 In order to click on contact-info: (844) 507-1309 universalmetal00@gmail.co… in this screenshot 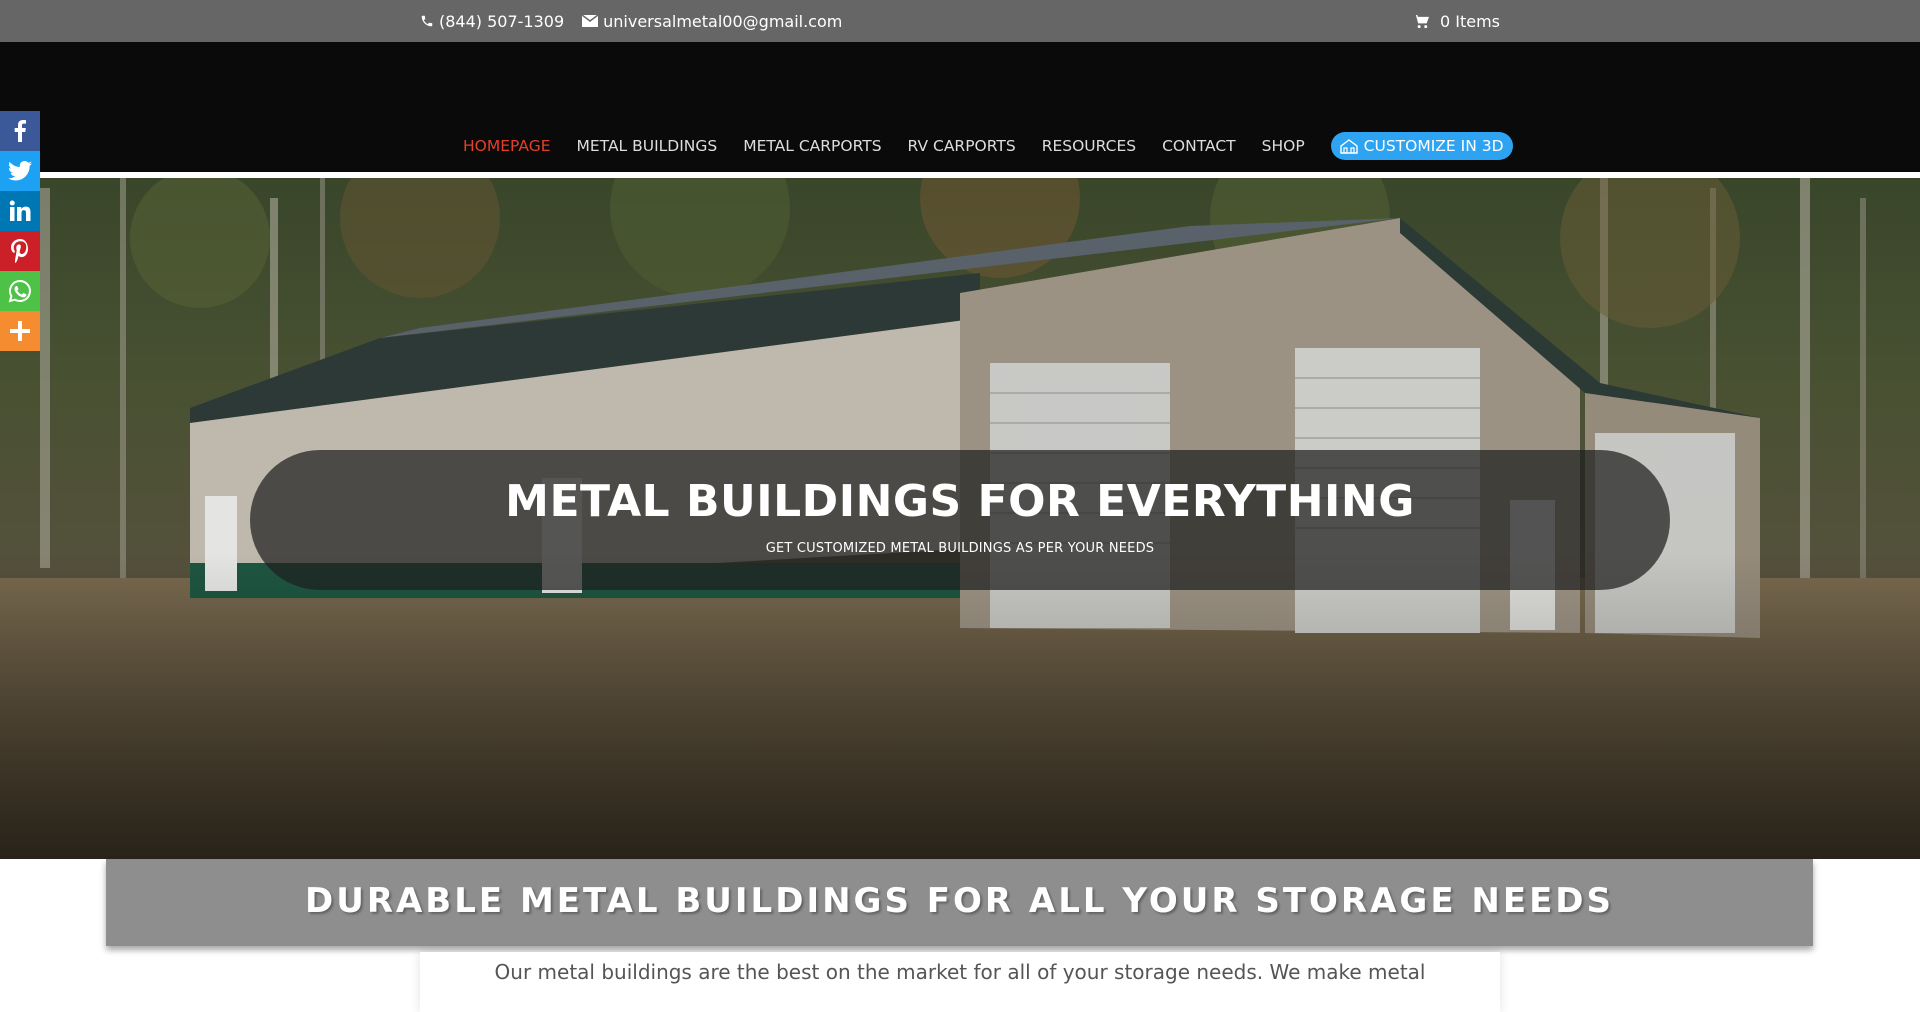, I will do `click(631, 21)`.